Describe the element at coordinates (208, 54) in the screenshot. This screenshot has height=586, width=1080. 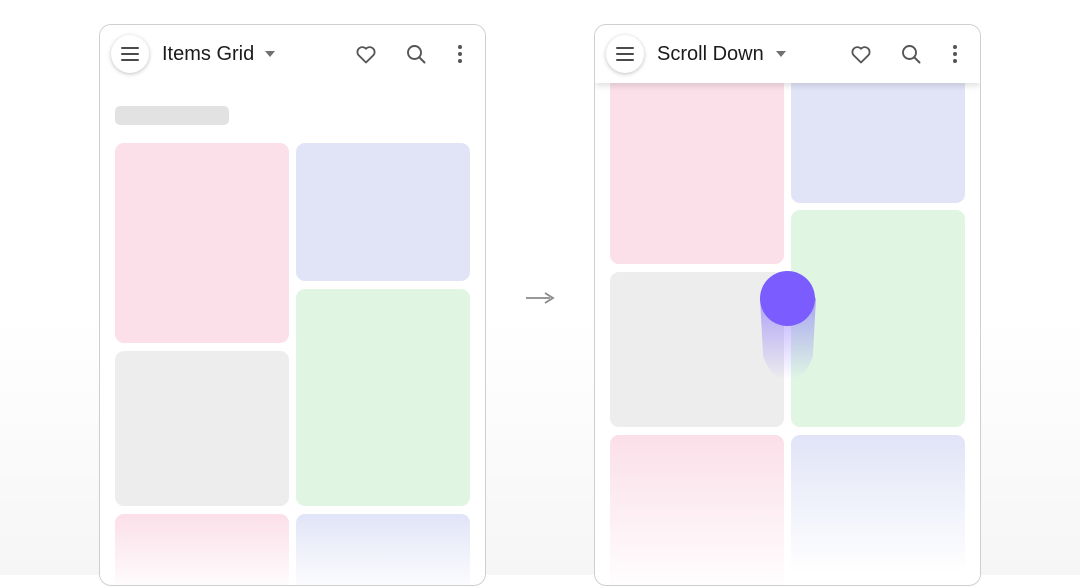
I see `app-bar-title: Items Grid` at that location.